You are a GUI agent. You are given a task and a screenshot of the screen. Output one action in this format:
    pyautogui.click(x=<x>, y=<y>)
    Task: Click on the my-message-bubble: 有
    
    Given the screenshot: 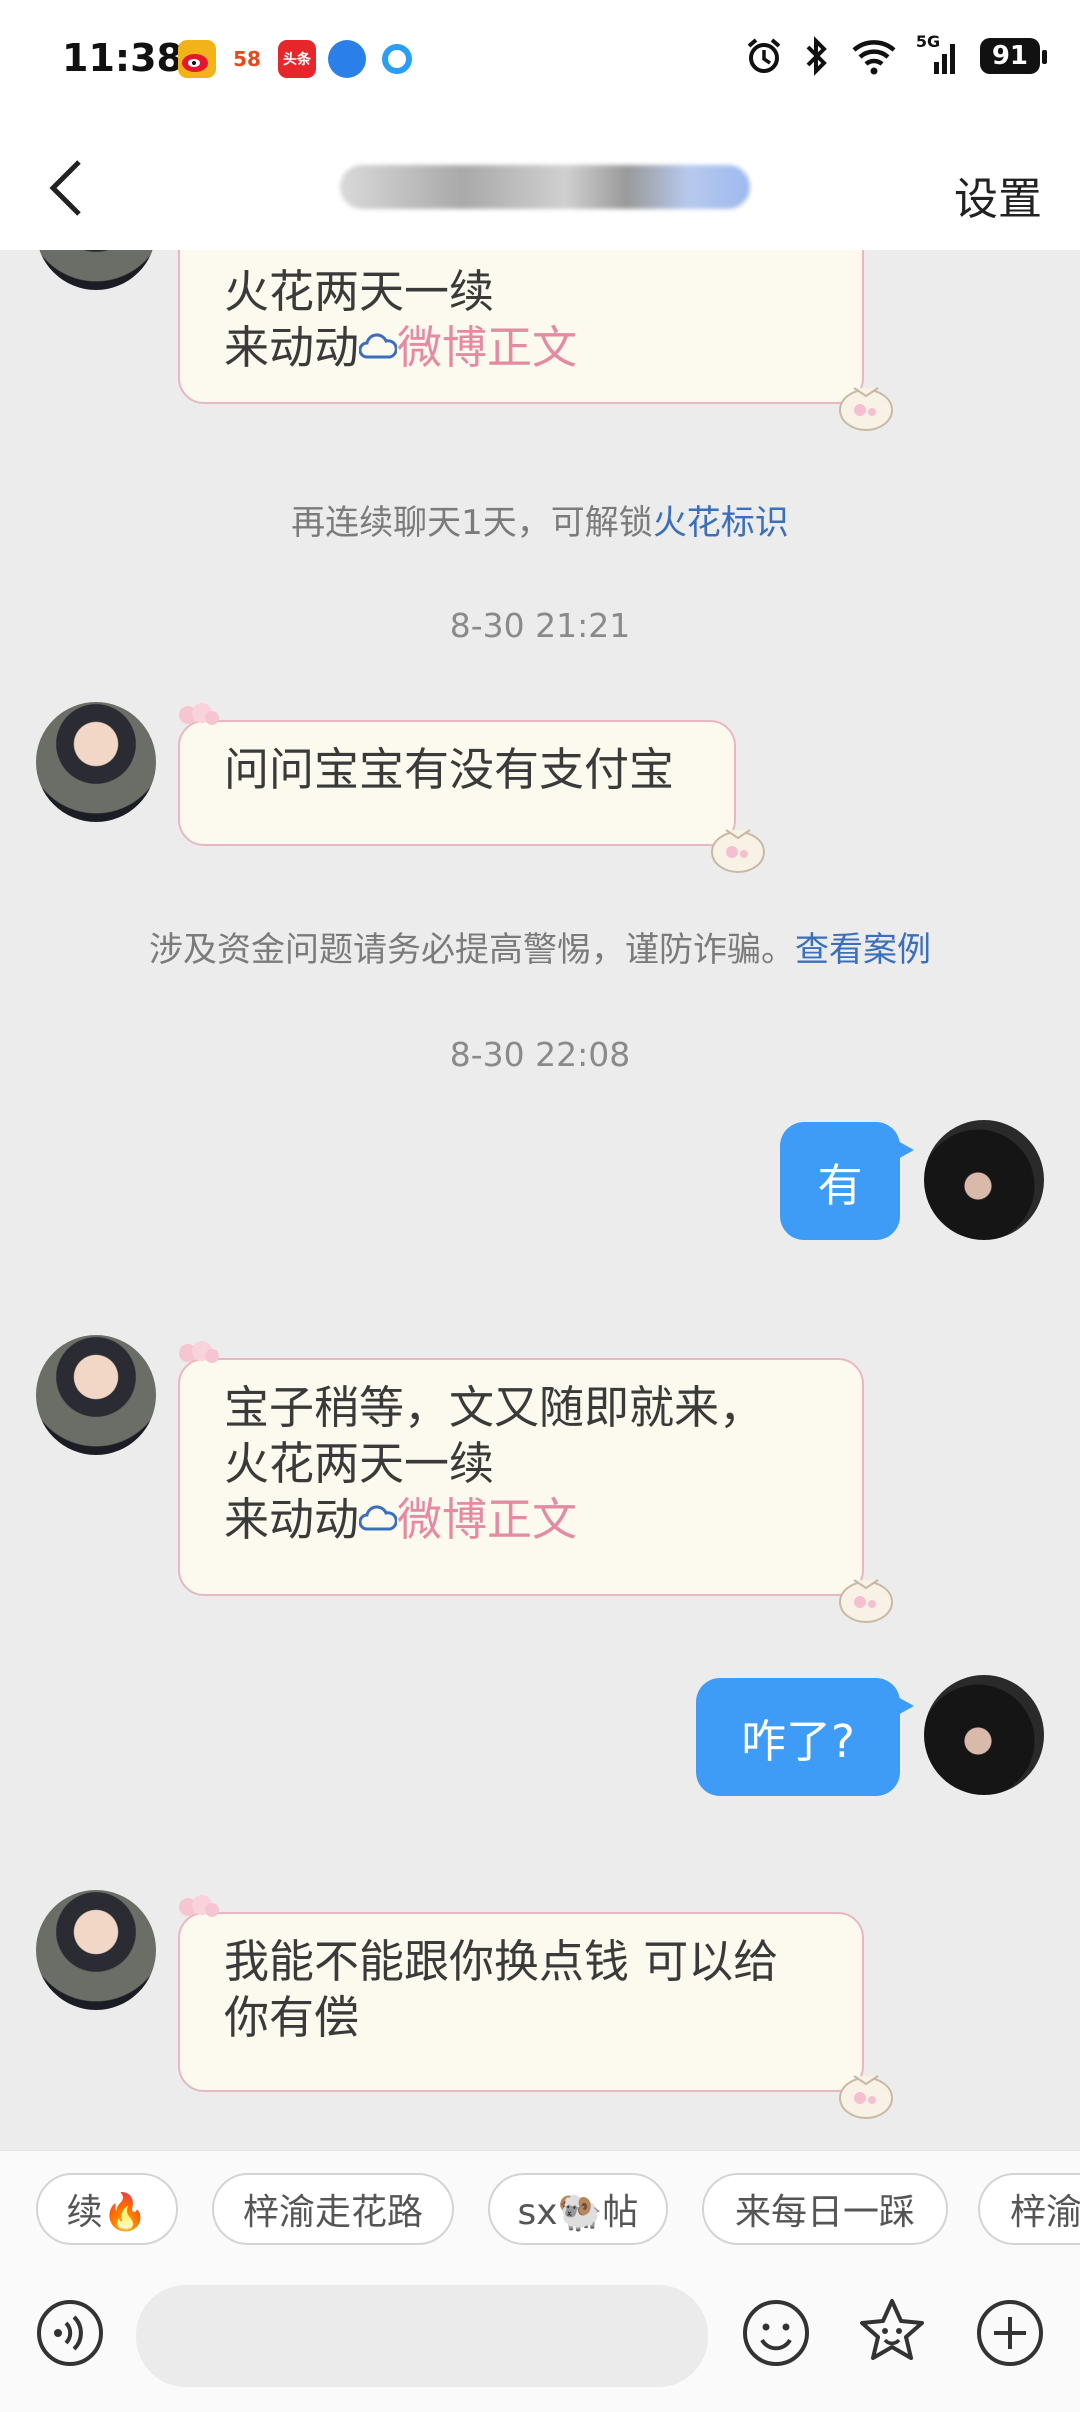 What is the action you would take?
    pyautogui.click(x=847, y=1181)
    